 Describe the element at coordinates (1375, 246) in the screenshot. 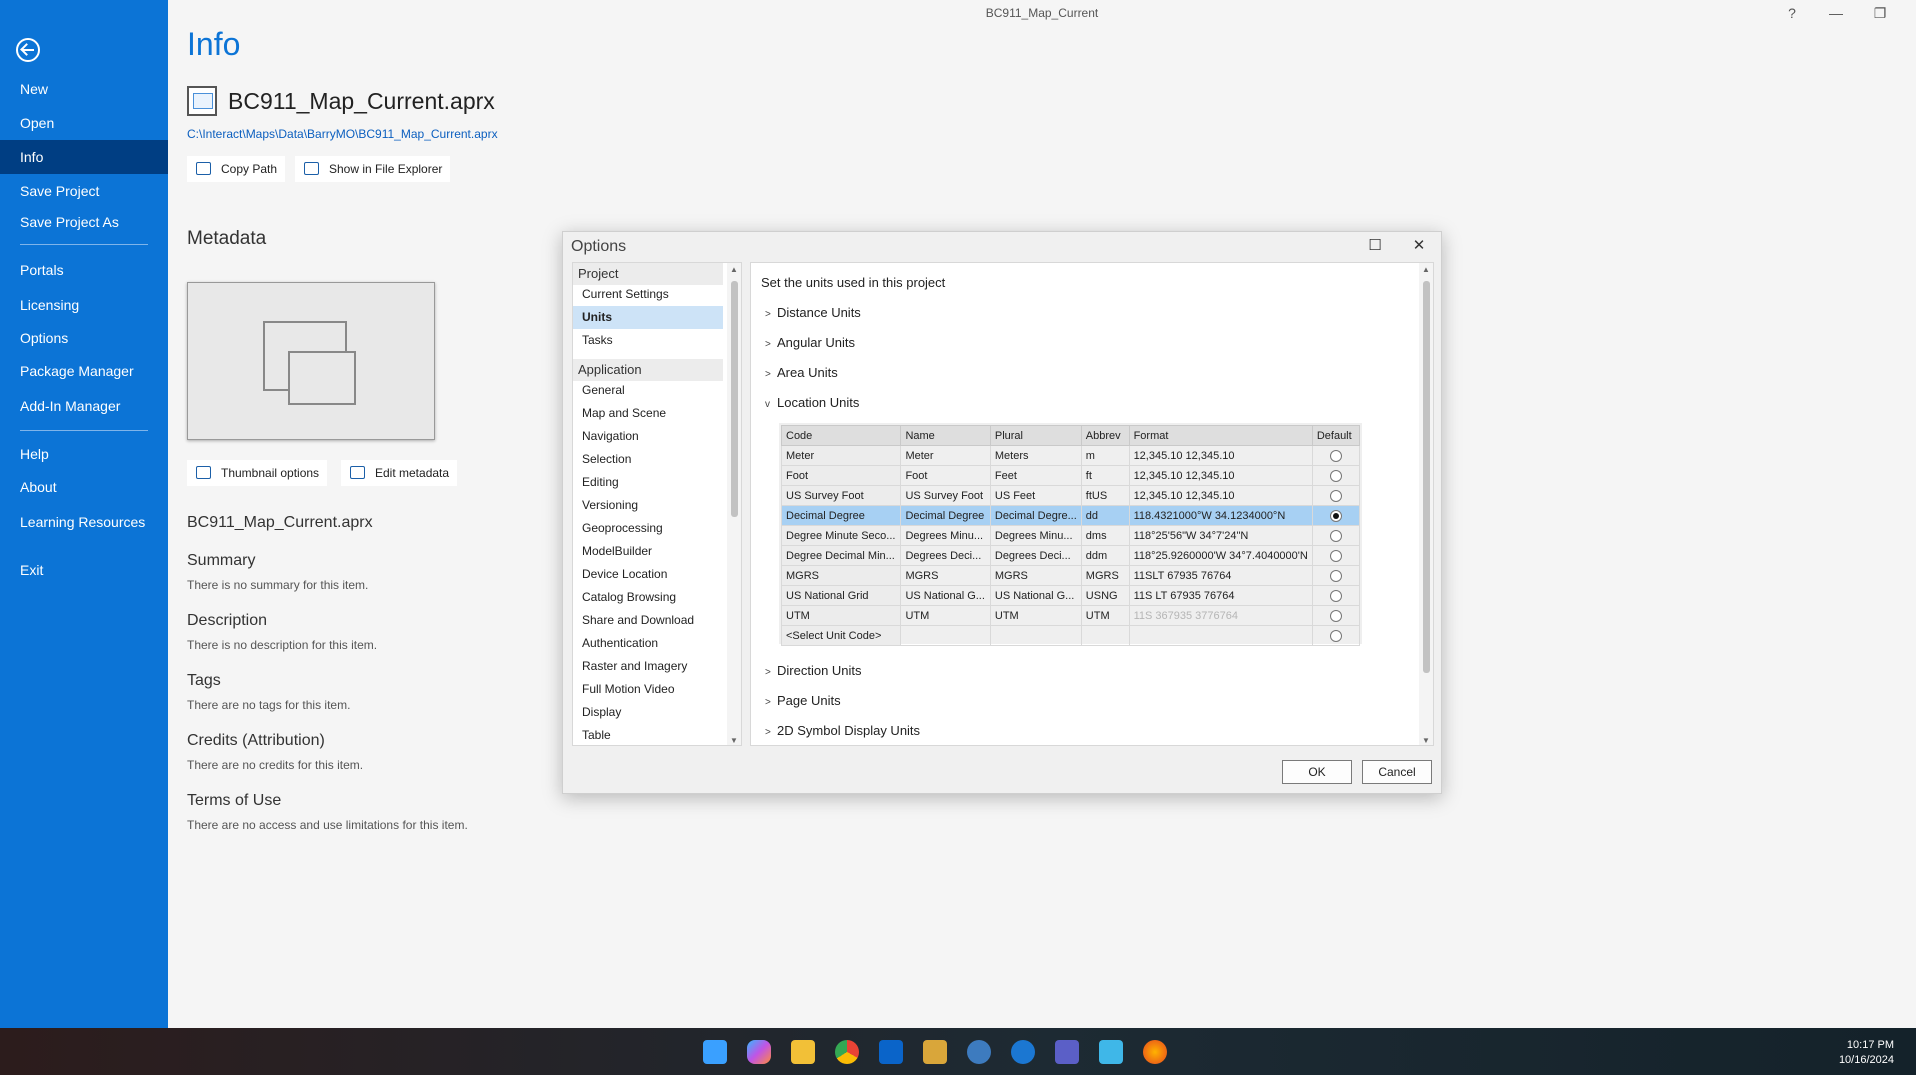

I see `maximize-icon: ☐` at that location.